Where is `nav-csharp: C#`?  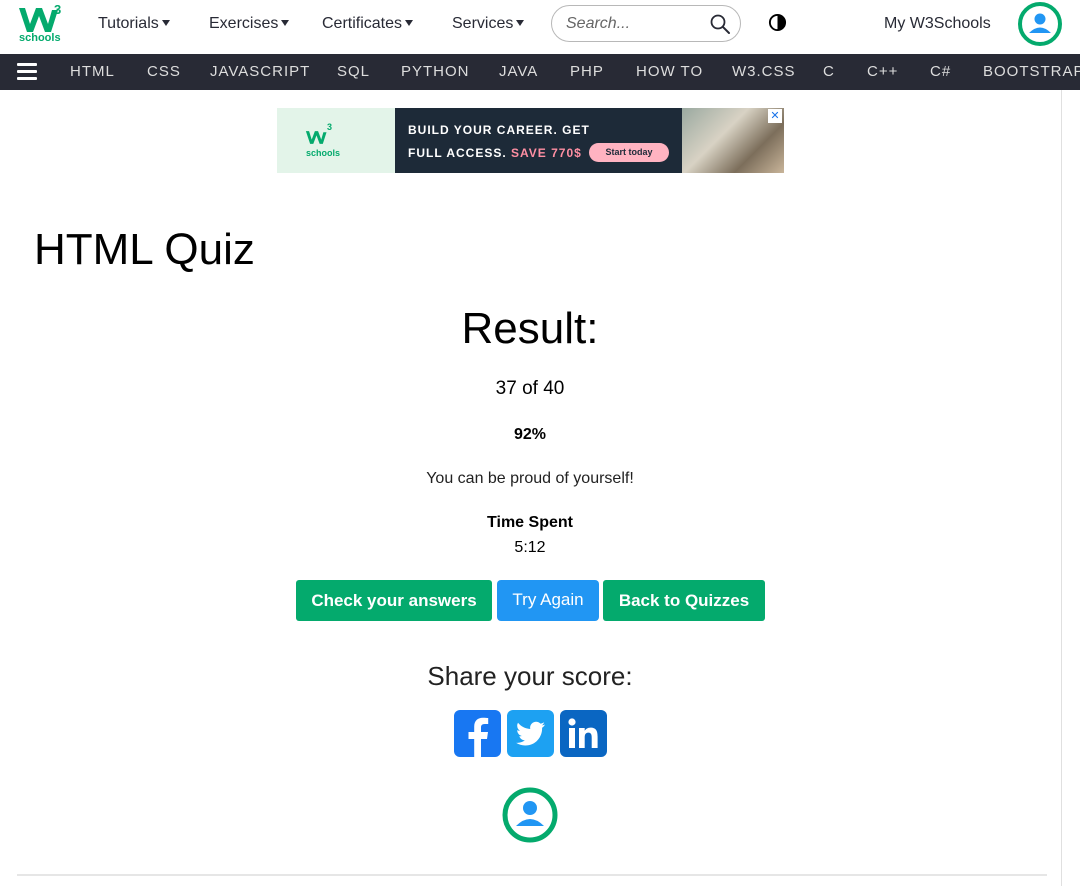
nav-csharp: C# is located at coordinates (940, 72).